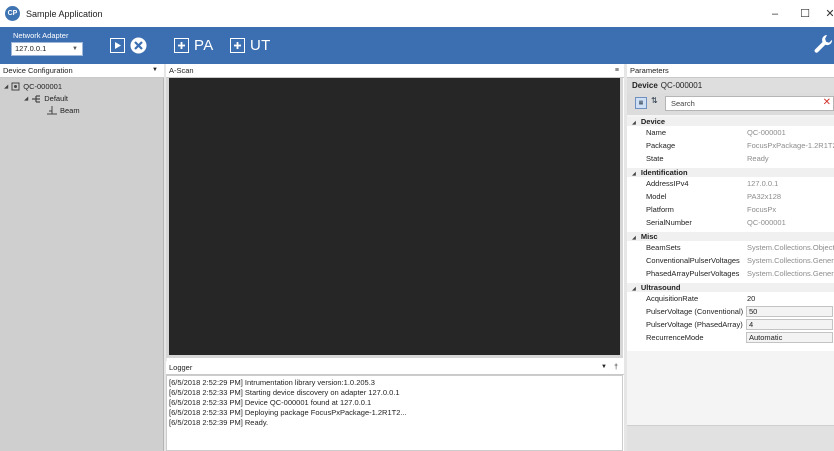 This screenshot has width=834, height=451. Describe the element at coordinates (730, 132) in the screenshot. I see `property-row: Name QC-000001` at that location.